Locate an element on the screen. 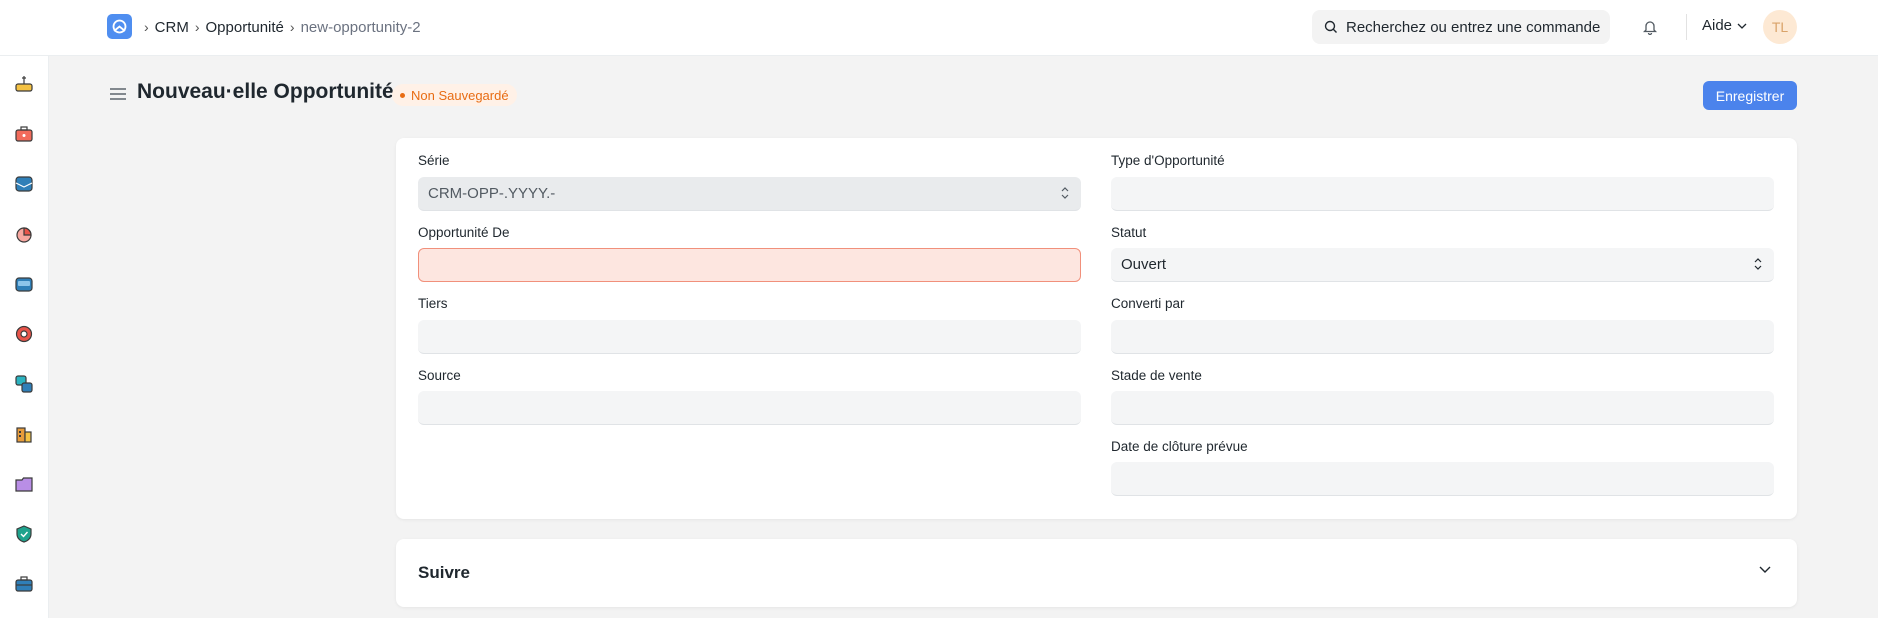  breadcrumb: › CRM › Opportunité › new-opportunity-2 is located at coordinates (285, 27).